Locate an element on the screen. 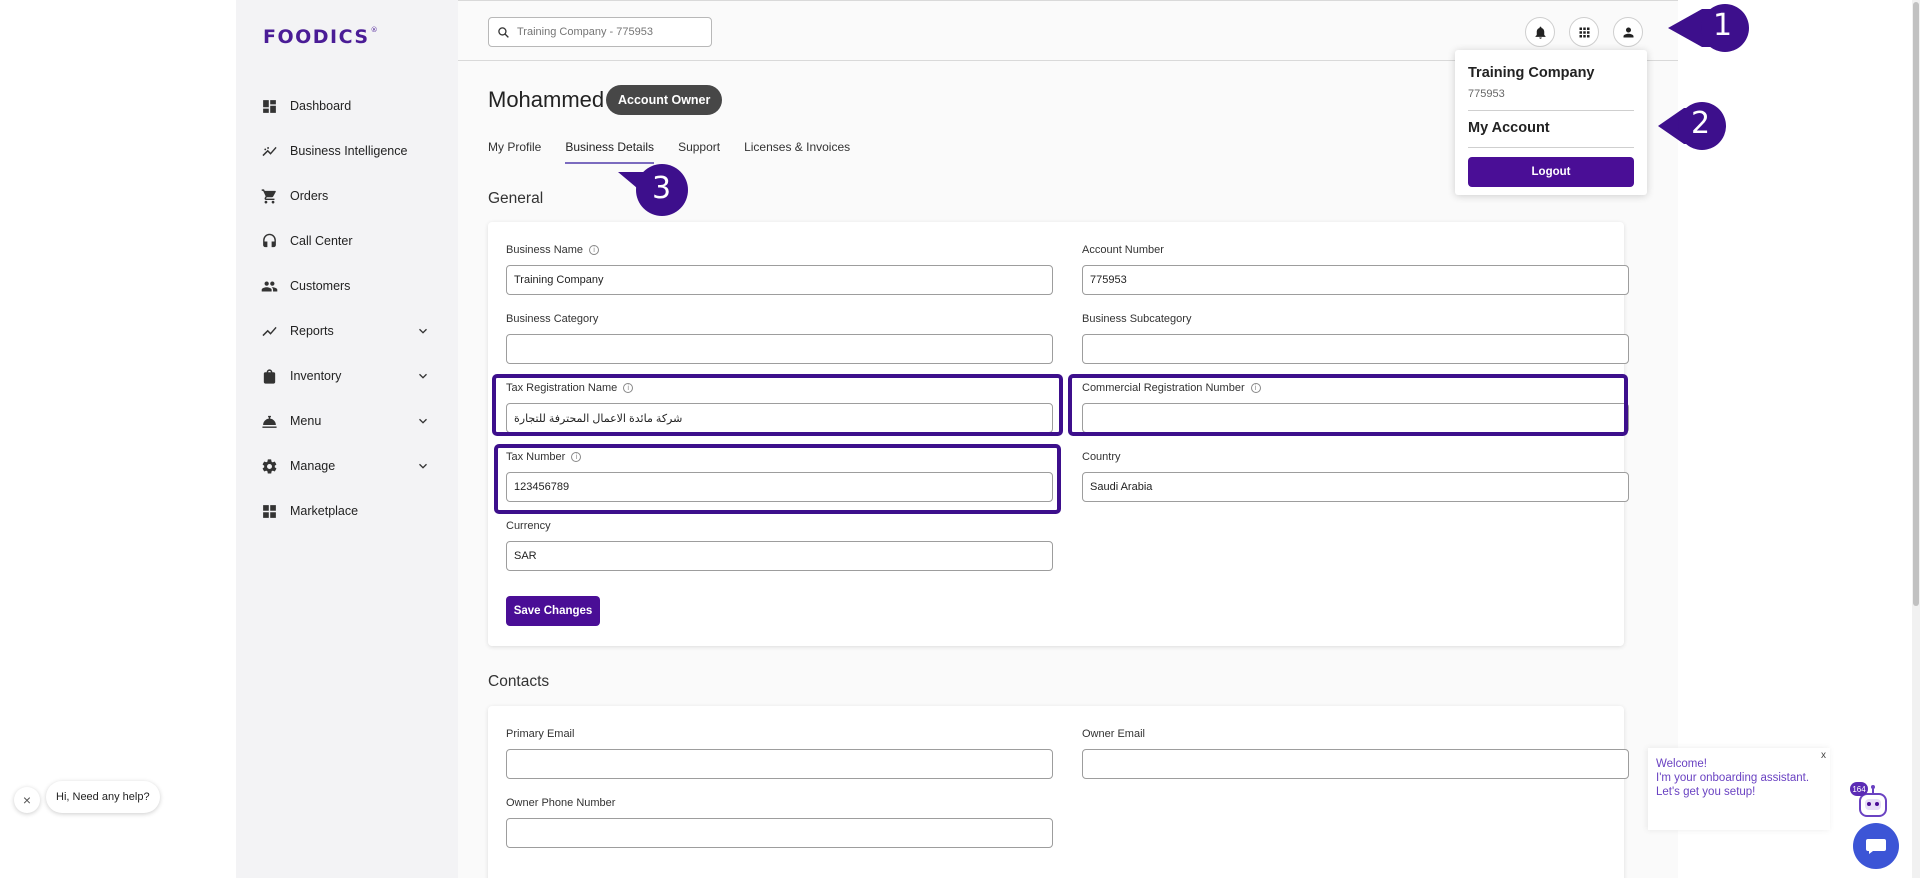 The width and height of the screenshot is (1920, 878). business-category-field: Business Category is located at coordinates (779, 338).